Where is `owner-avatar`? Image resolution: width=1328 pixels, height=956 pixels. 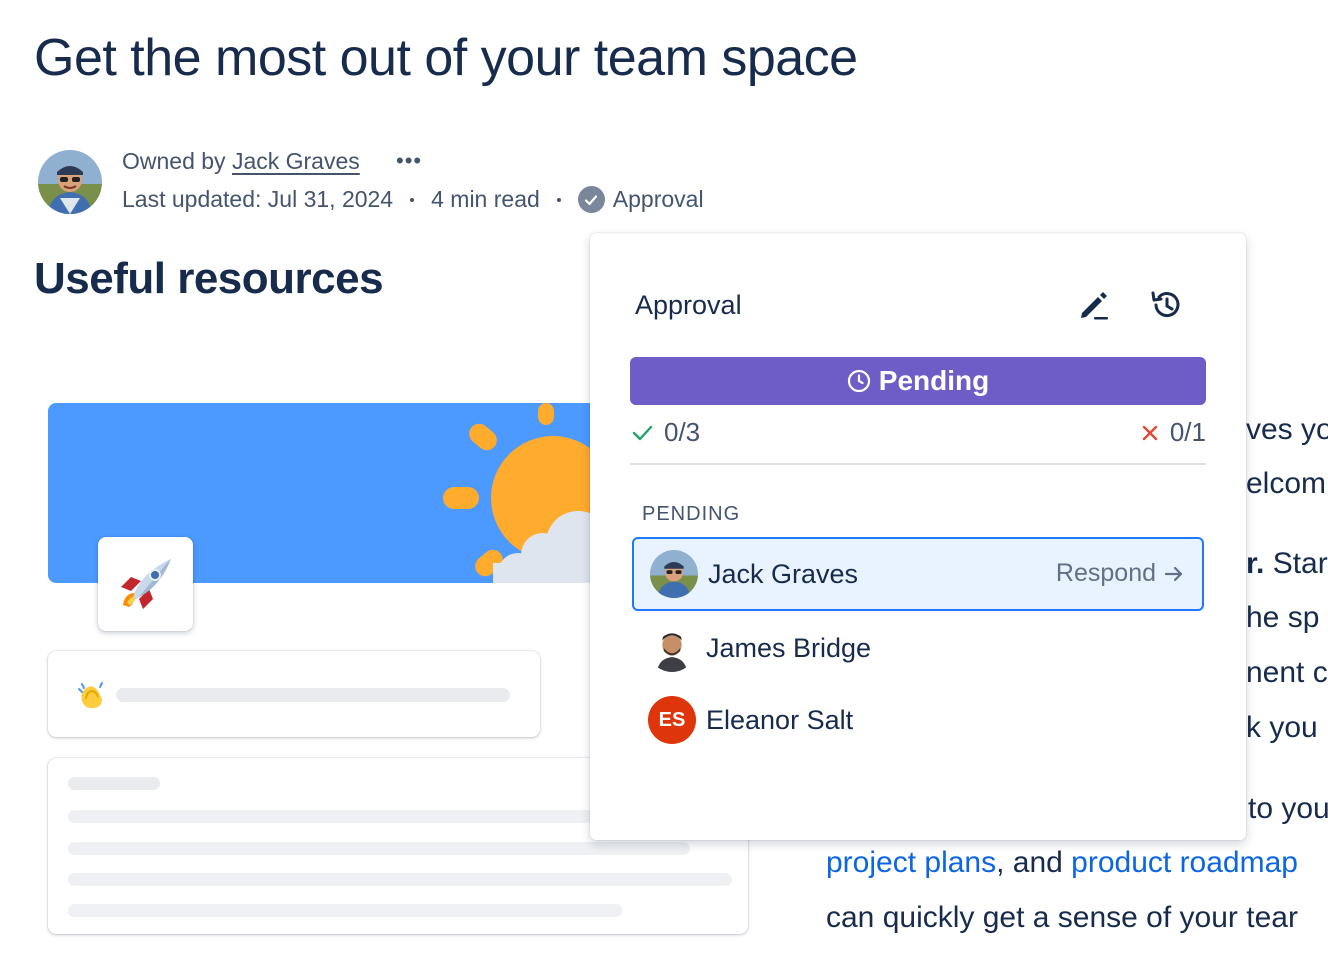
owner-avatar is located at coordinates (70, 182).